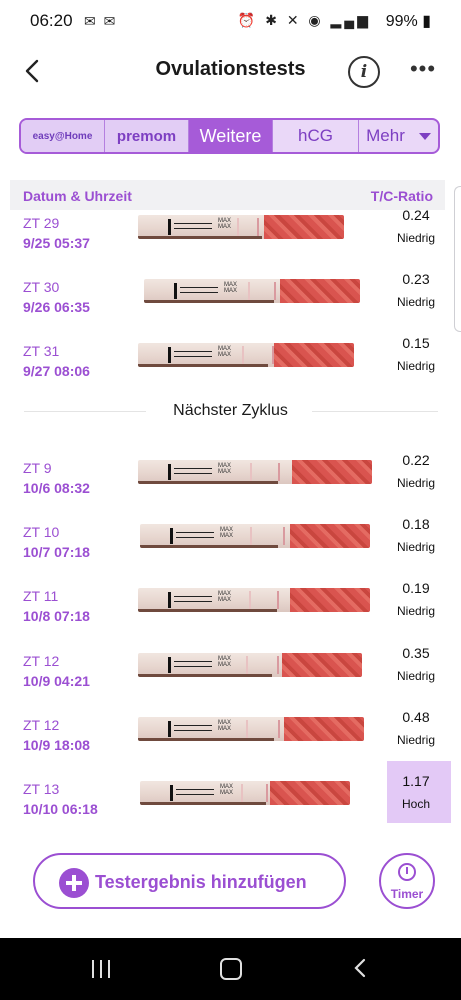  I want to click on high-result-highlight, so click(419, 792).